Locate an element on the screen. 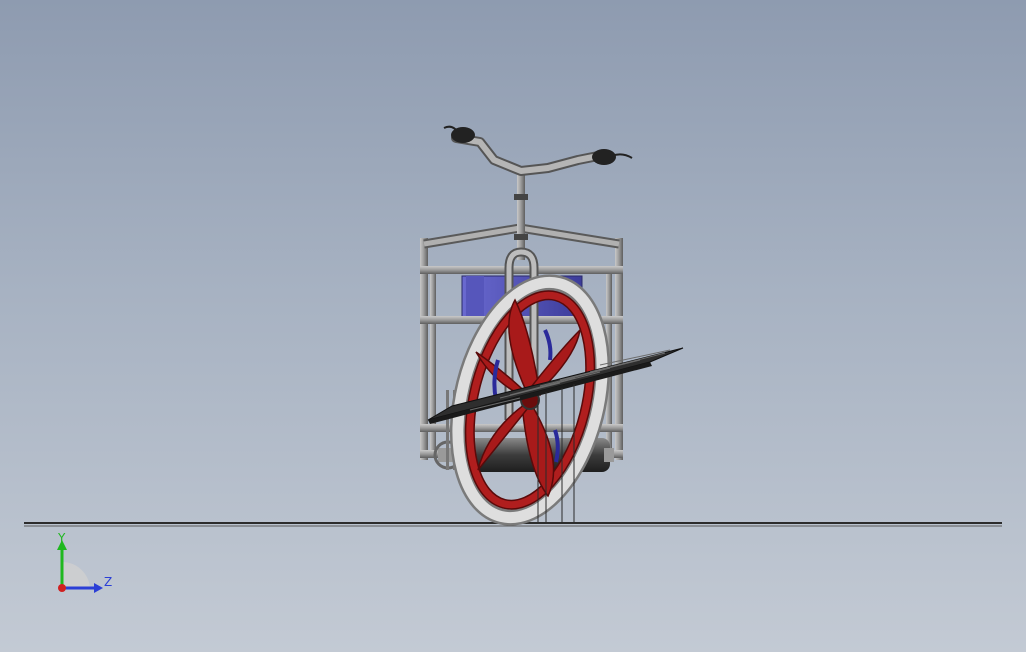 Image resolution: width=1026 pixels, height=652 pixels. origin-icon is located at coordinates (62, 588).